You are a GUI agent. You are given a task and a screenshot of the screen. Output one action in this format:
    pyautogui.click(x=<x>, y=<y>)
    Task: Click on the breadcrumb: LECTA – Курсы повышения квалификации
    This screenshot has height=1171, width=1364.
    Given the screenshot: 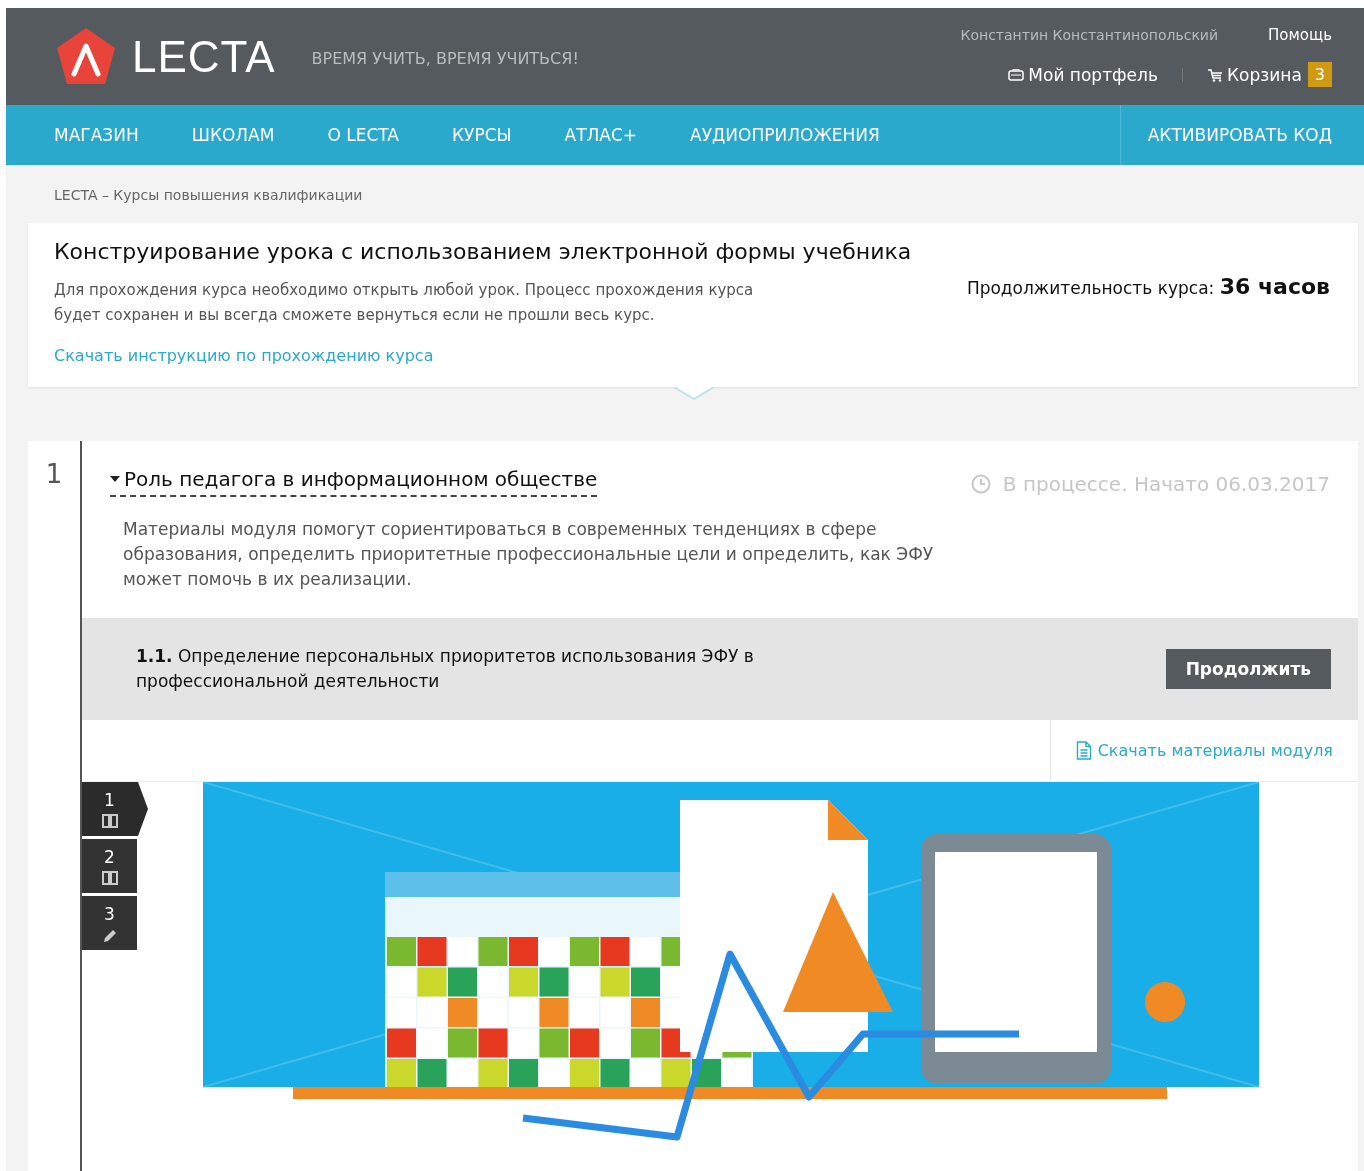 What is the action you would take?
    pyautogui.click(x=693, y=194)
    